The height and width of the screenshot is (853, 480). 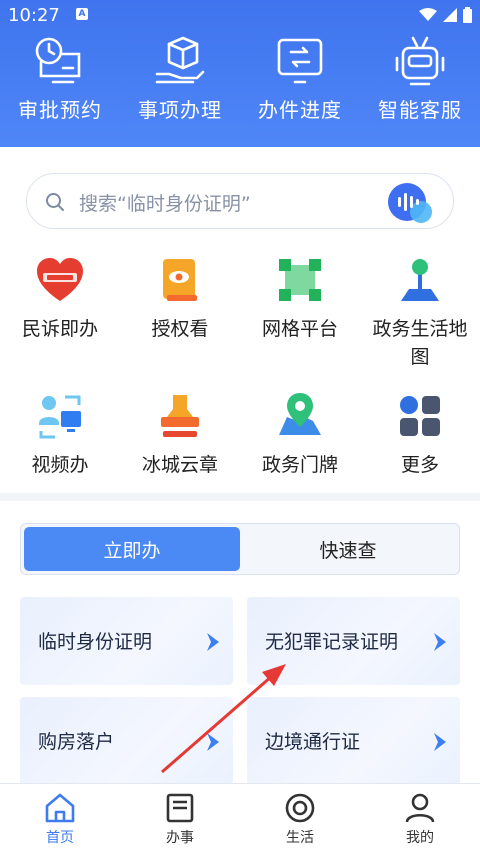 What do you see at coordinates (420, 343) in the screenshot?
I see `service-label: 政务生活地图` at bounding box center [420, 343].